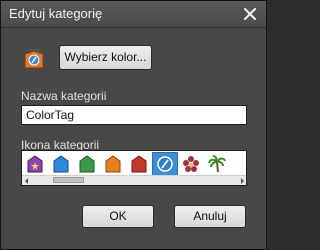 This screenshot has width=320, height=250. I want to click on palm-tree-icon, so click(217, 164).